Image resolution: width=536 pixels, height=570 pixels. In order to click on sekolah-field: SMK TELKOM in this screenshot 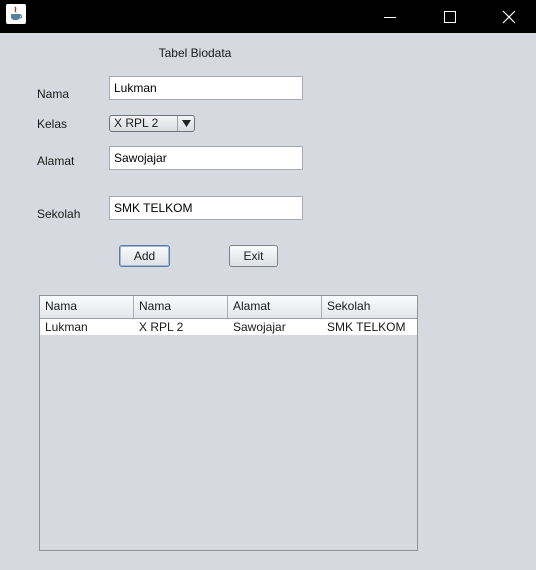, I will do `click(206, 208)`.